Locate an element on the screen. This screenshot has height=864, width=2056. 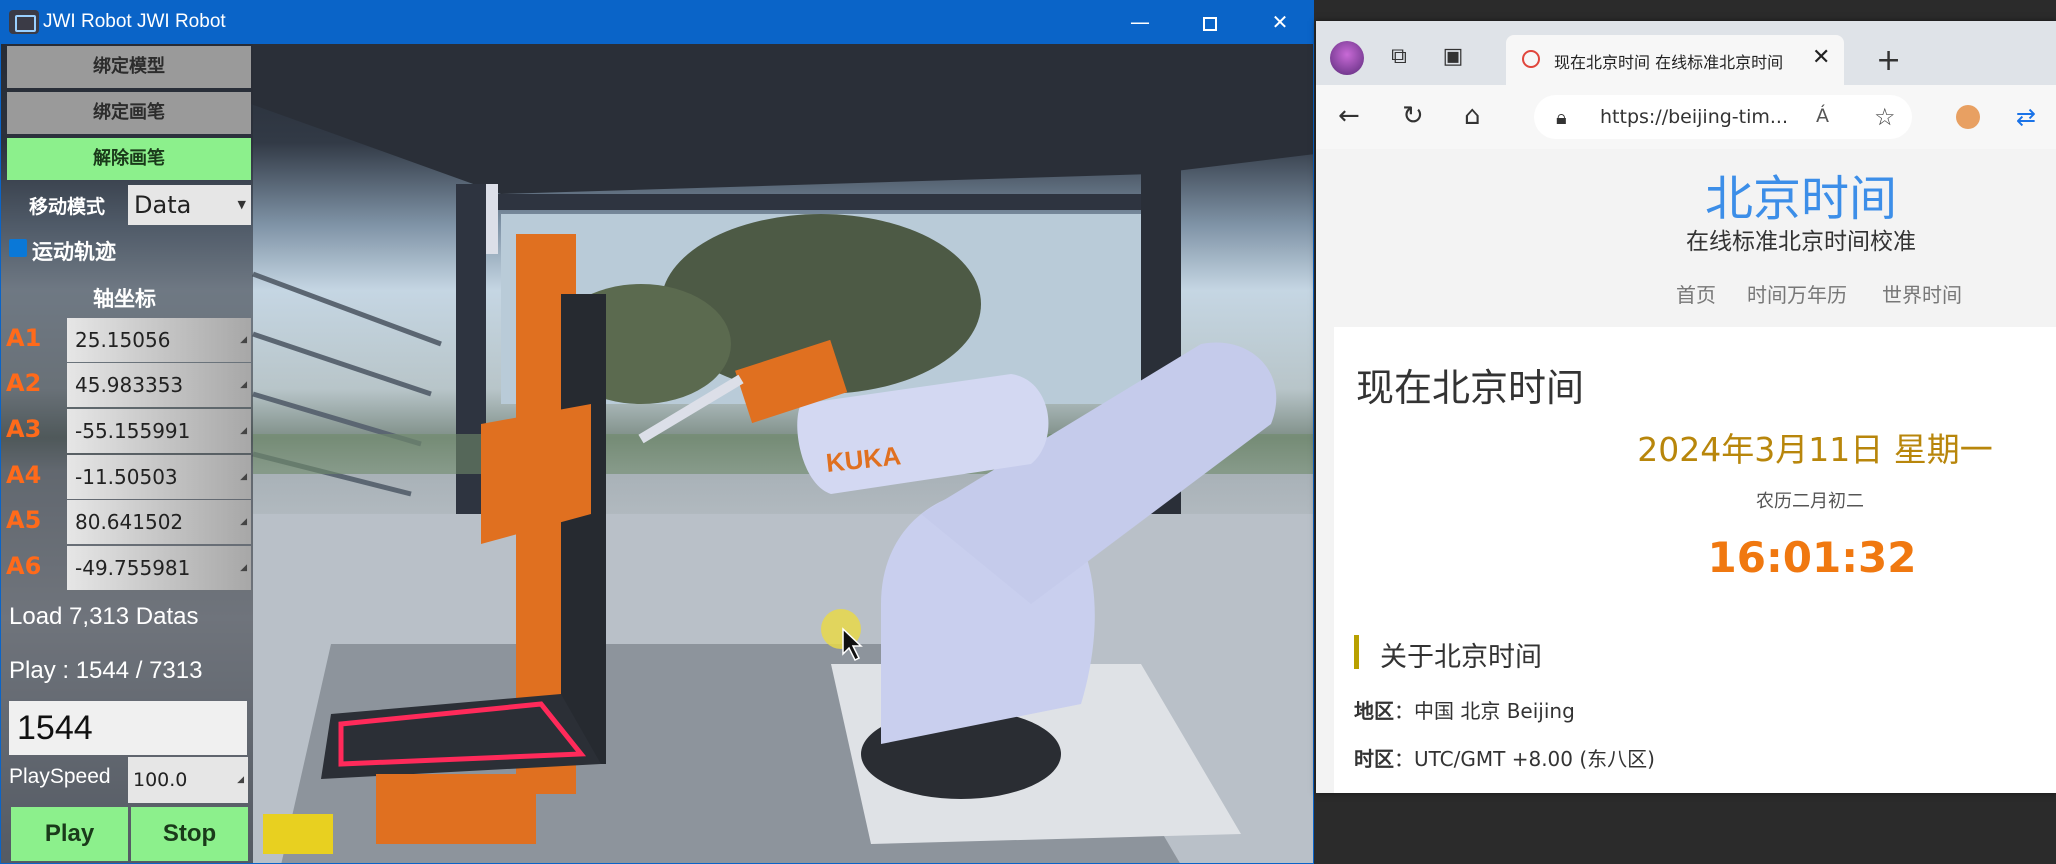
bind-pen-button: 绑定画笔 is located at coordinates (129, 113).